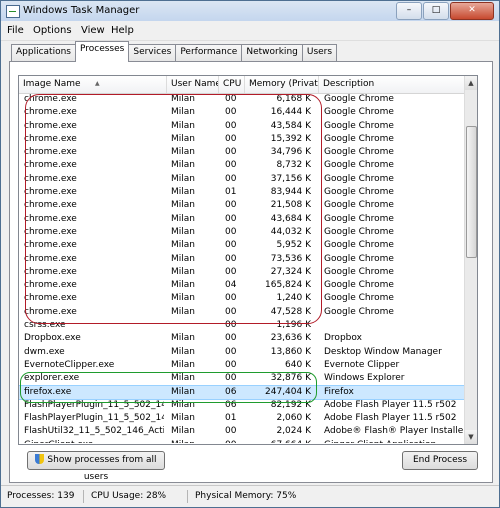  I want to click on table-row: chrome.exe Milan 00 16,444 K Google Chrome, so click(242, 112).